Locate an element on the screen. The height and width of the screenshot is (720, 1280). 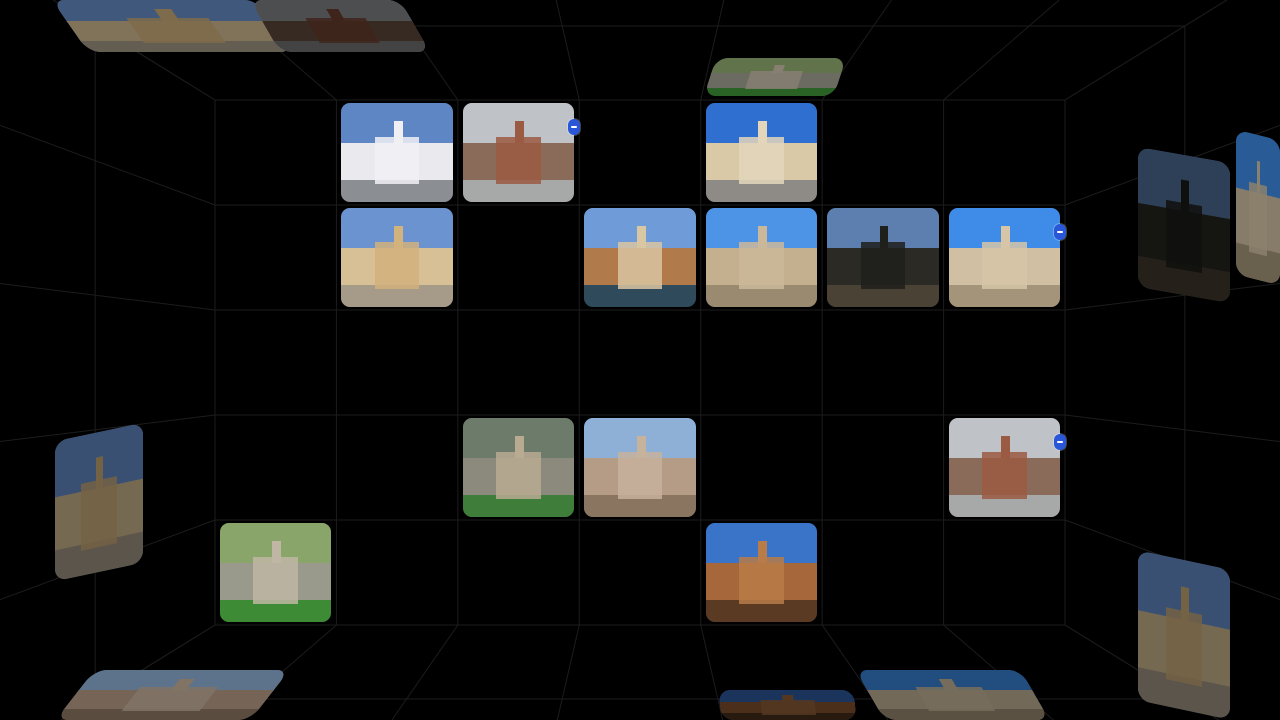
floor-wall-photo-aerial_city is located at coordinates (172, 695).